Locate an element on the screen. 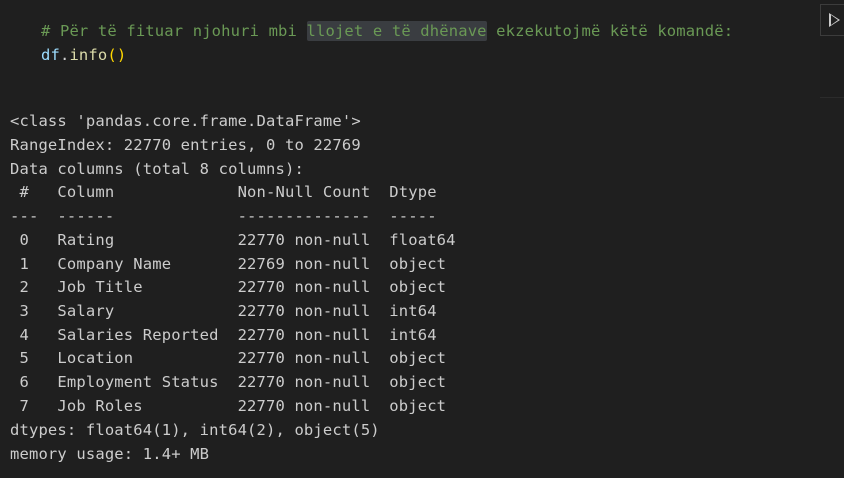 The width and height of the screenshot is (844, 478). output-line: dtypes: float64(1), int64(2), object(5) is located at coordinates (195, 430).